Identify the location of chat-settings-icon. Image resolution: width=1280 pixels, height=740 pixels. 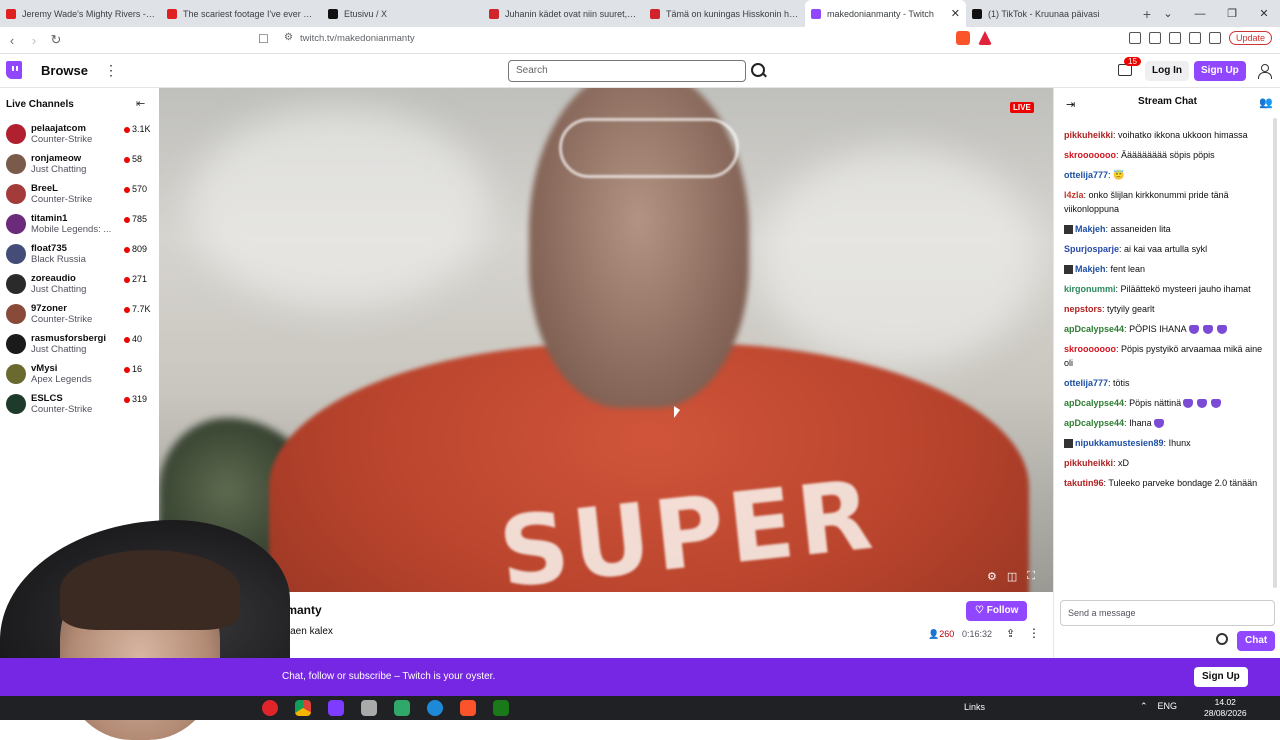
(1222, 639).